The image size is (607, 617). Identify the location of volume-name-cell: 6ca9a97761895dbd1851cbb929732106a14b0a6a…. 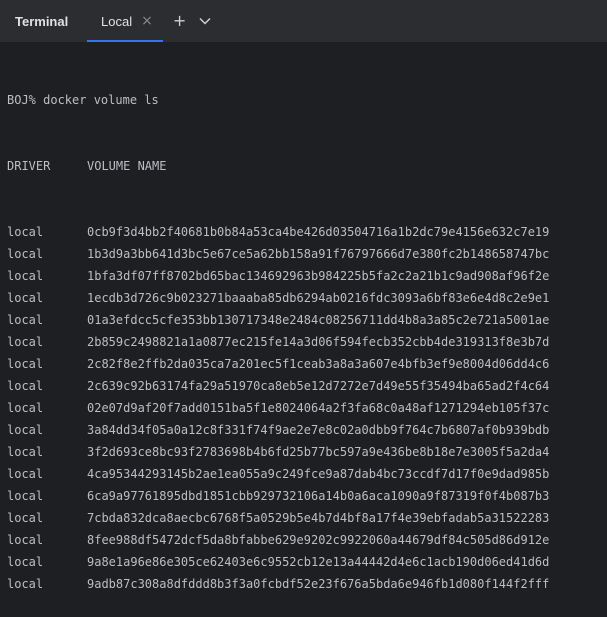
(318, 496).